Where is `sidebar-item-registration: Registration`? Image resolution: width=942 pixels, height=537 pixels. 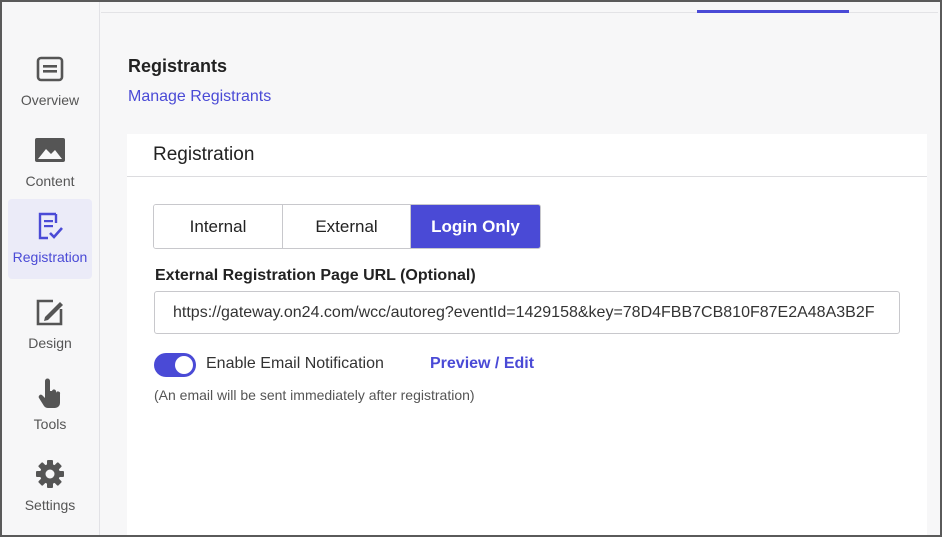 sidebar-item-registration: Registration is located at coordinates (50, 239).